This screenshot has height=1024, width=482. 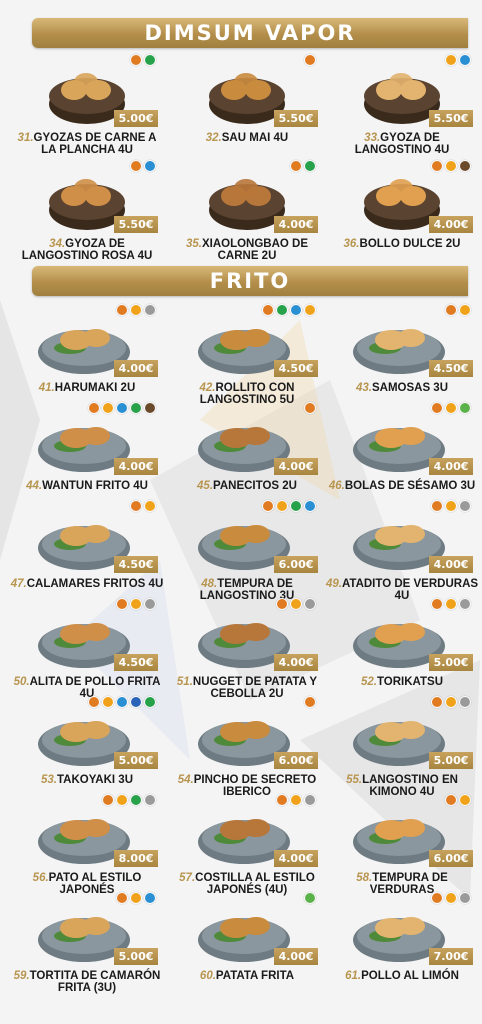 What do you see at coordinates (87, 452) in the screenshot?
I see `menu-item: 4.00€ 44.WANTUN FRITO 4U` at bounding box center [87, 452].